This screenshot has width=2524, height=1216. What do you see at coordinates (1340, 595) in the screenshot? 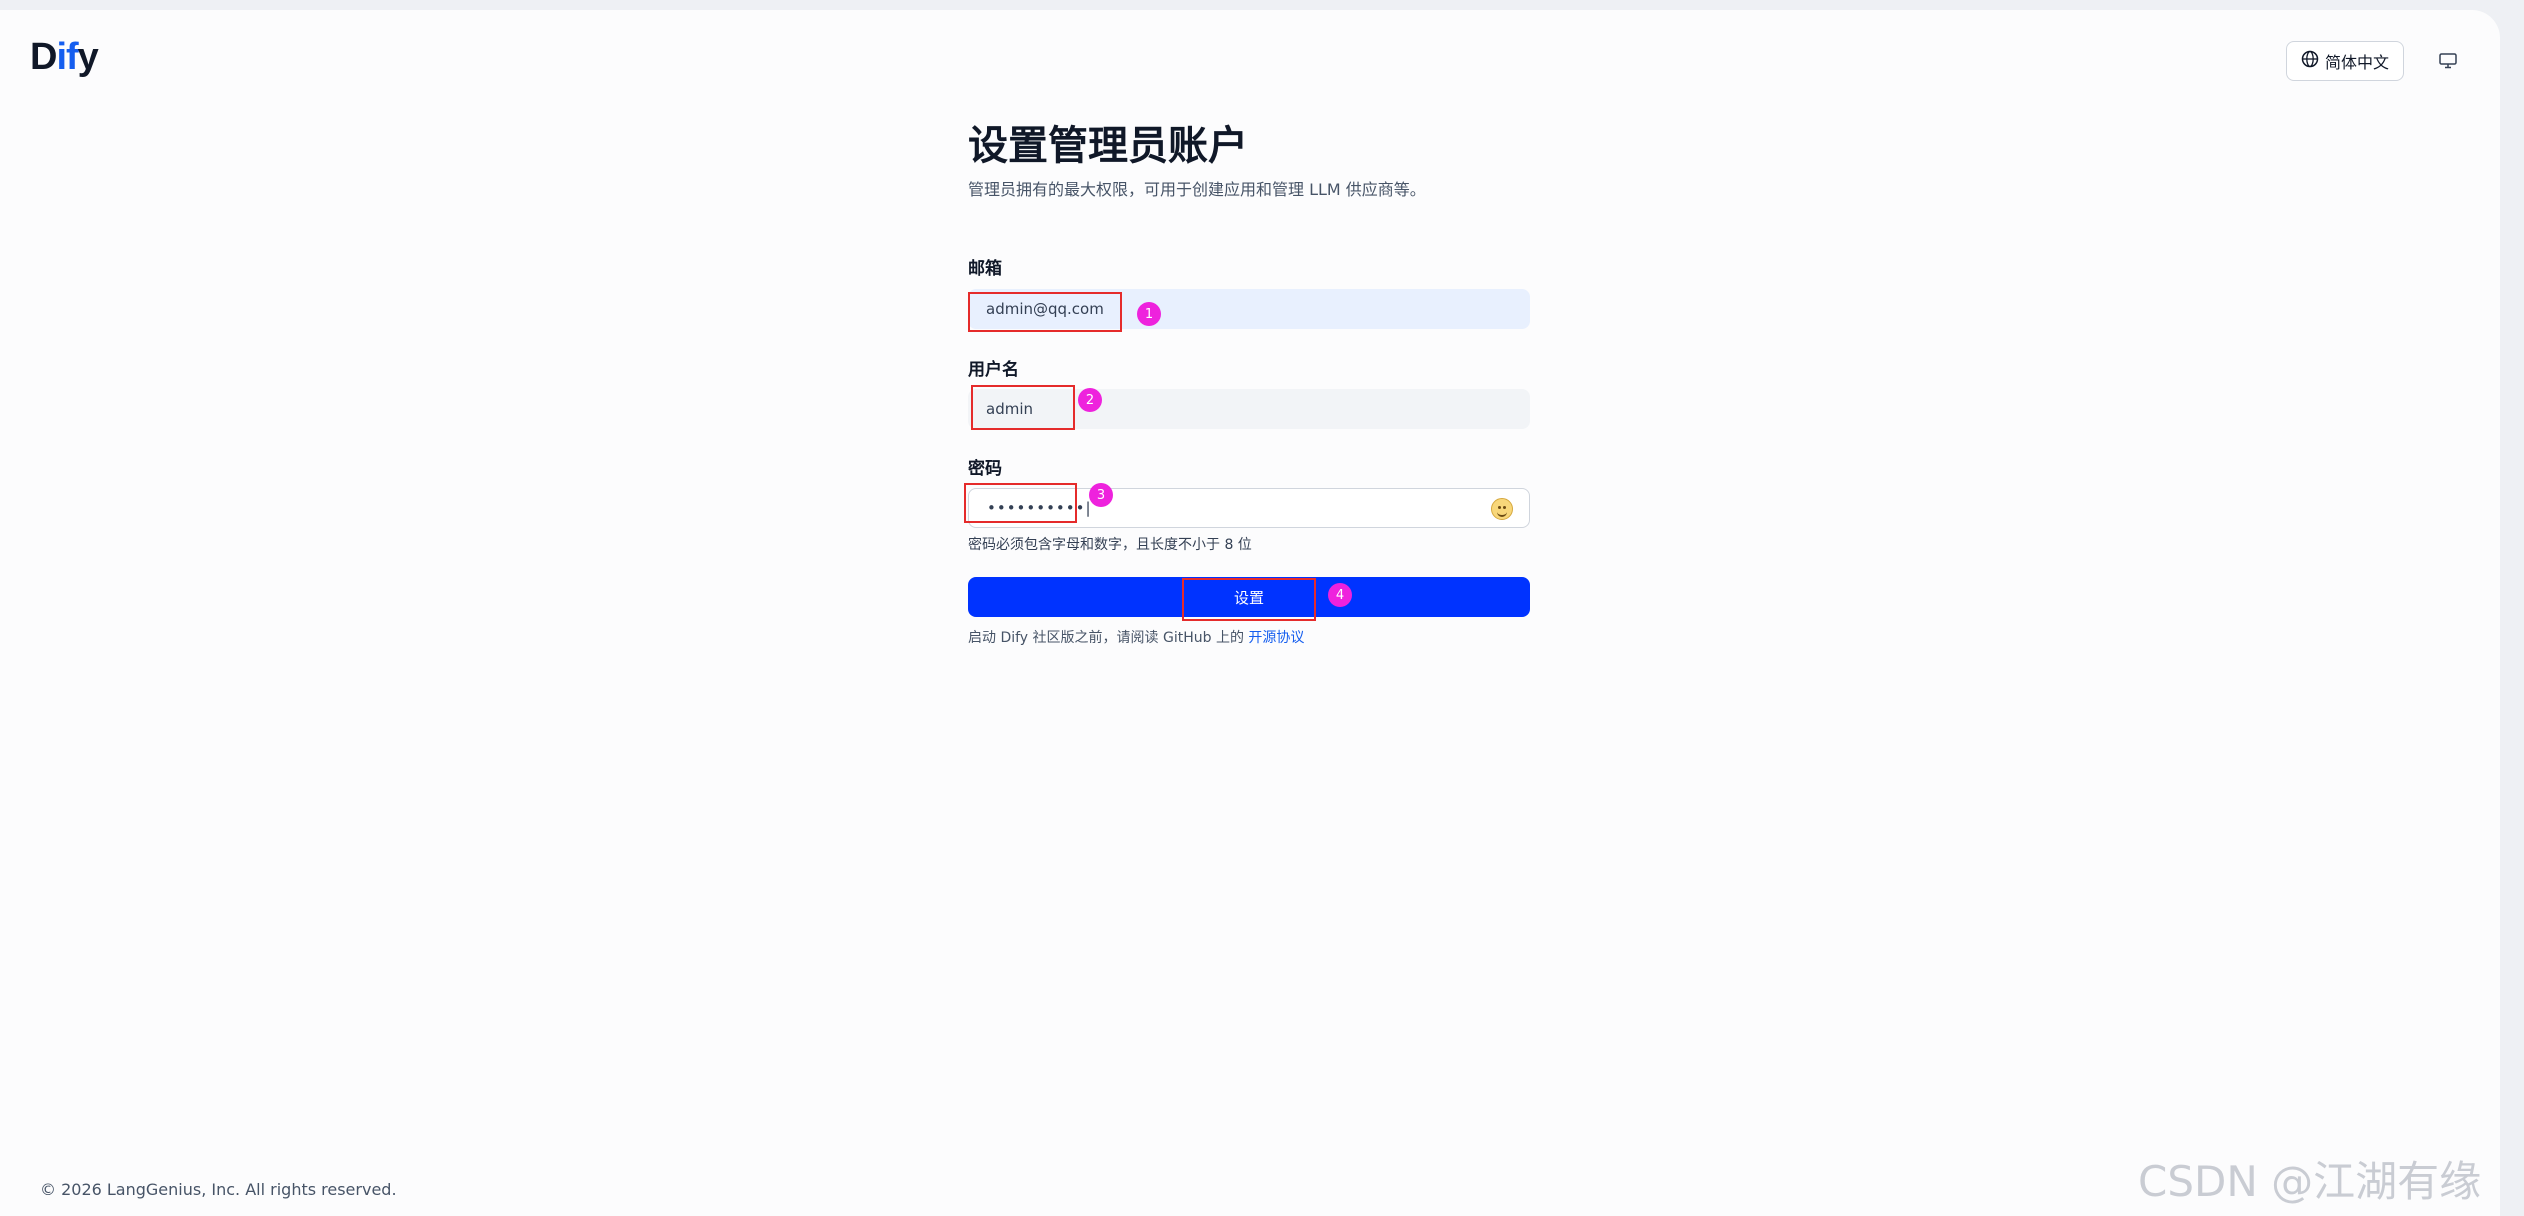
I see `annotation-badge-4: 4` at bounding box center [1340, 595].